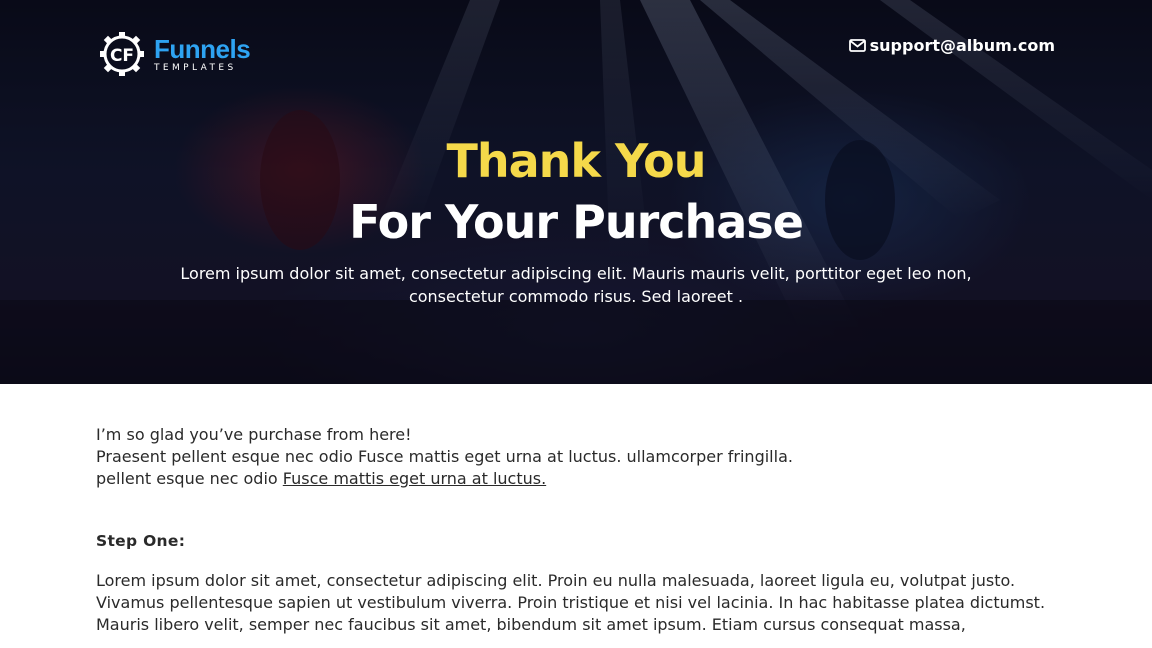 The image size is (1152, 648). I want to click on intro-link: Fusce mattis eget urna at luctus., so click(414, 478).